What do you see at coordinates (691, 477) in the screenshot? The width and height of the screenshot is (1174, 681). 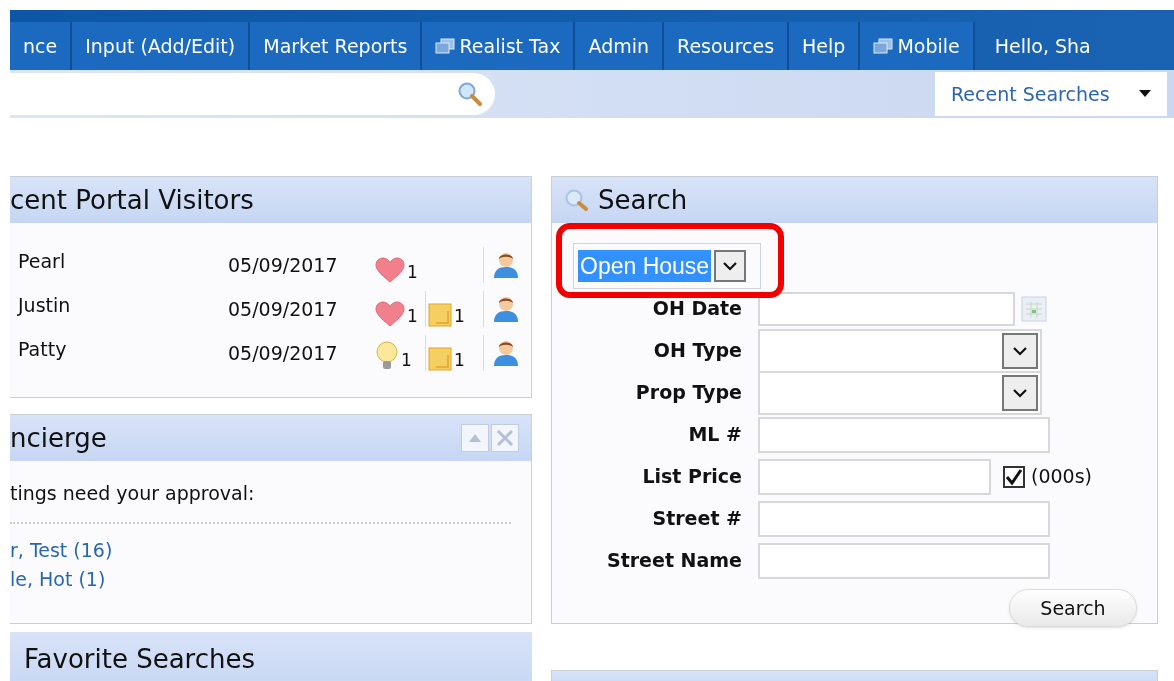 I see `field-label: List Price` at bounding box center [691, 477].